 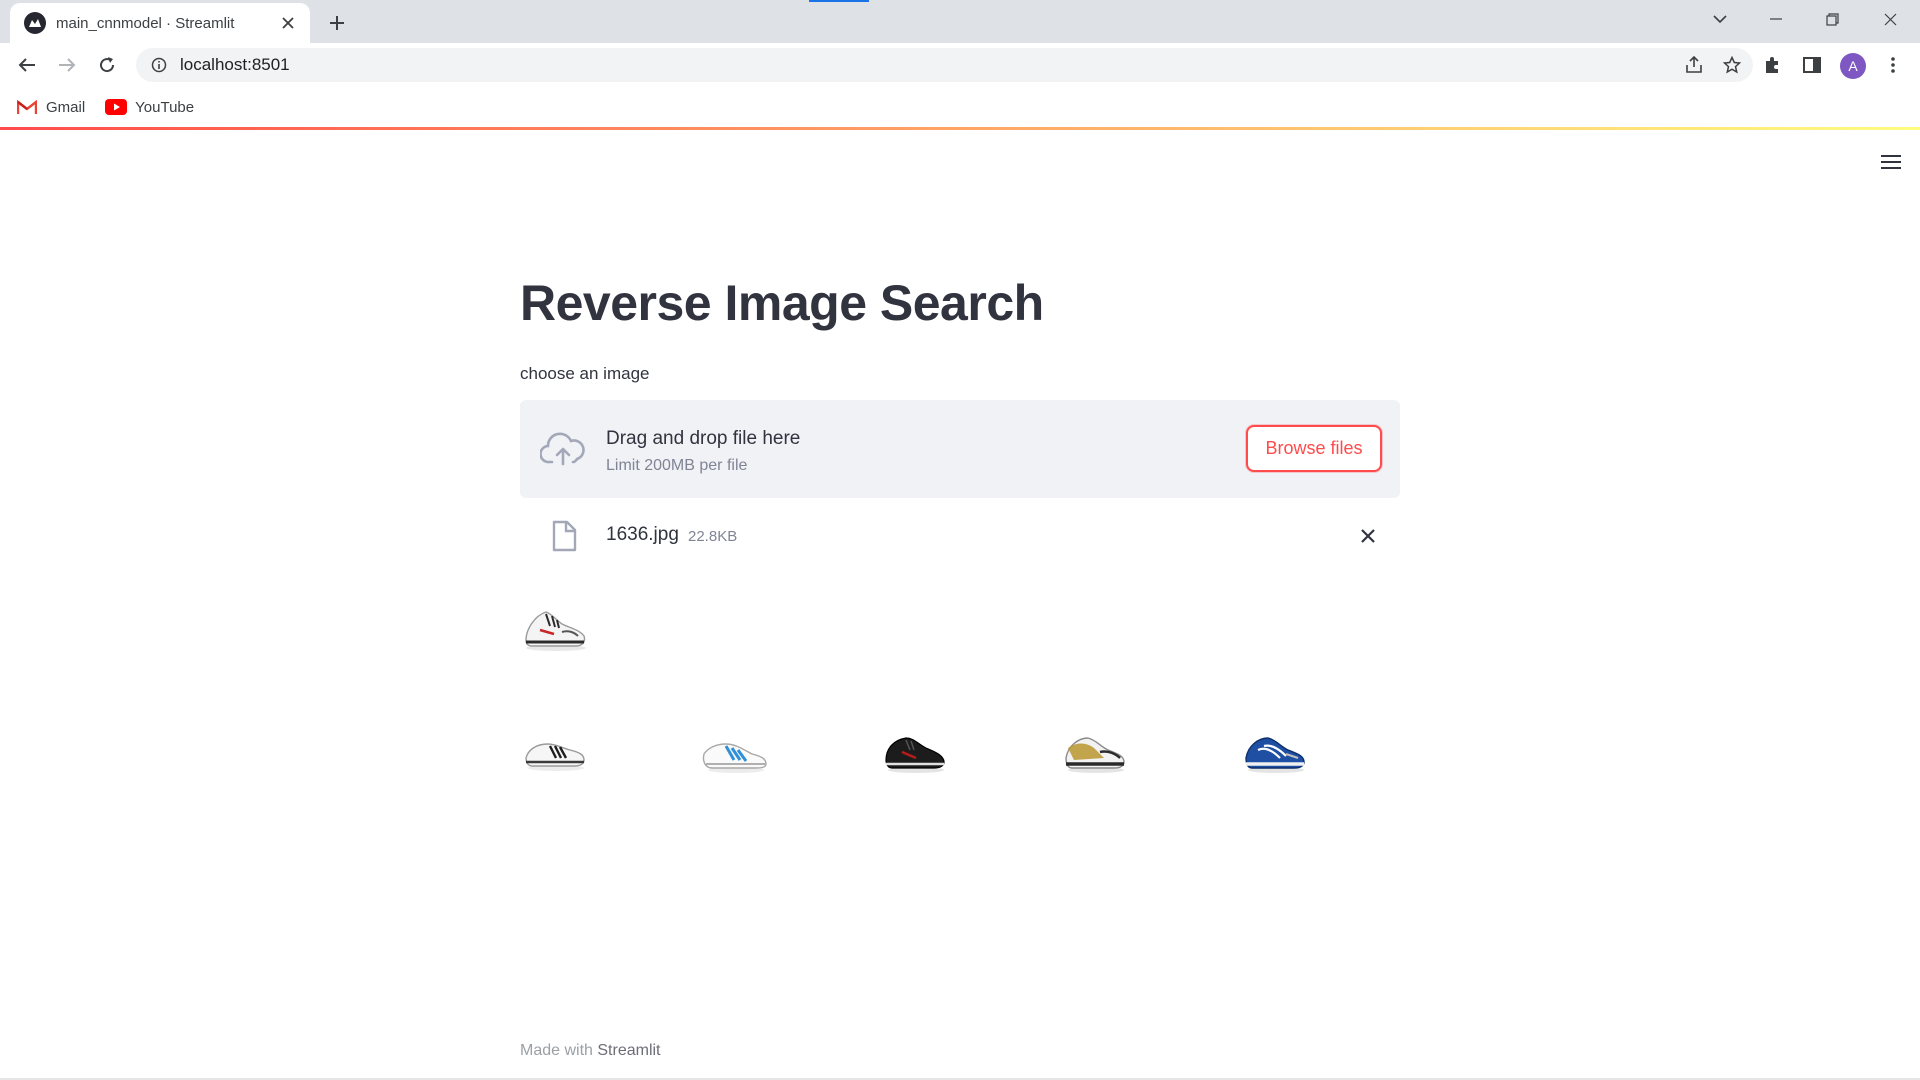 What do you see at coordinates (628, 1050) in the screenshot?
I see `footer-streamlit-link: Streamlit` at bounding box center [628, 1050].